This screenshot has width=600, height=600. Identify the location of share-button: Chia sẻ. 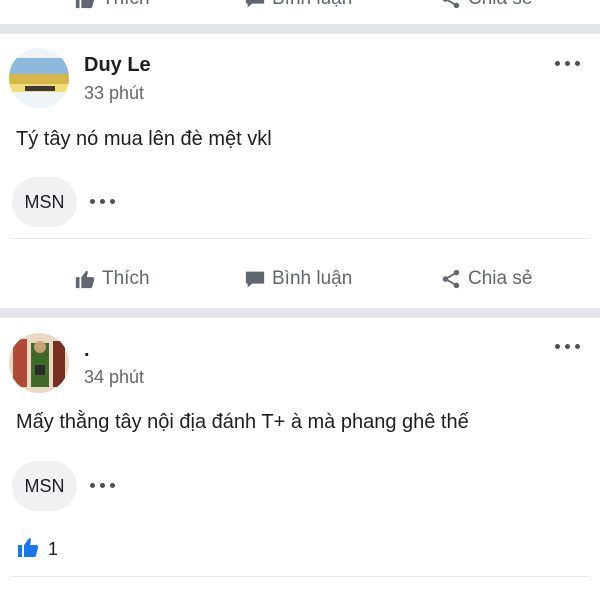
(486, 279).